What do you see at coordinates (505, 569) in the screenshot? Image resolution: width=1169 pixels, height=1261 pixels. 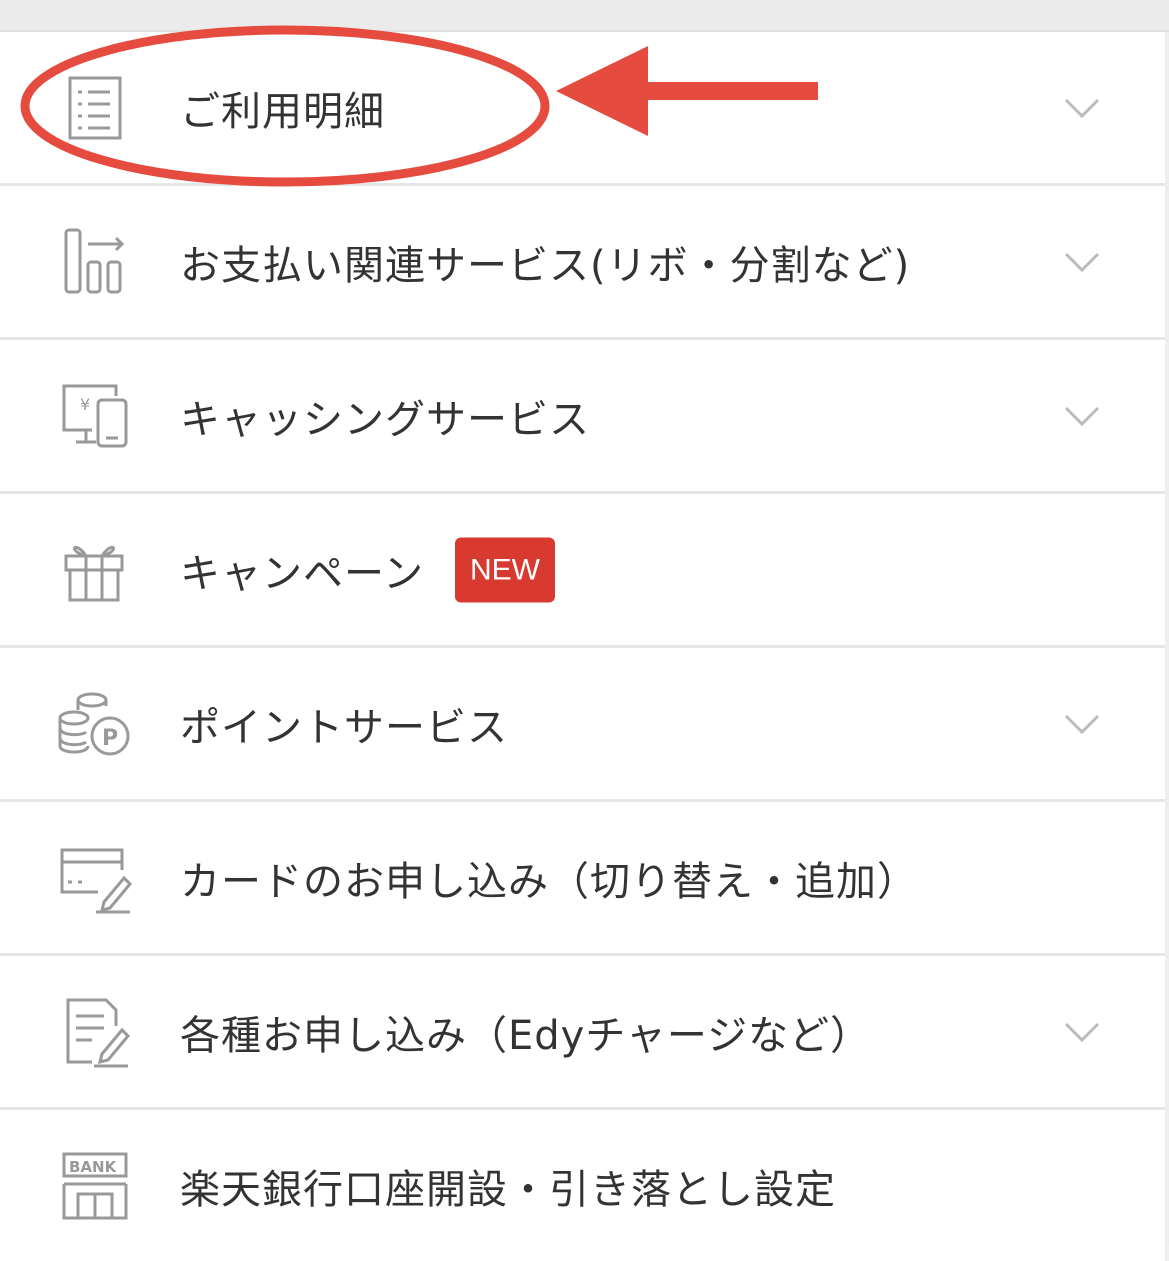 I see `new-badge: NEW` at bounding box center [505, 569].